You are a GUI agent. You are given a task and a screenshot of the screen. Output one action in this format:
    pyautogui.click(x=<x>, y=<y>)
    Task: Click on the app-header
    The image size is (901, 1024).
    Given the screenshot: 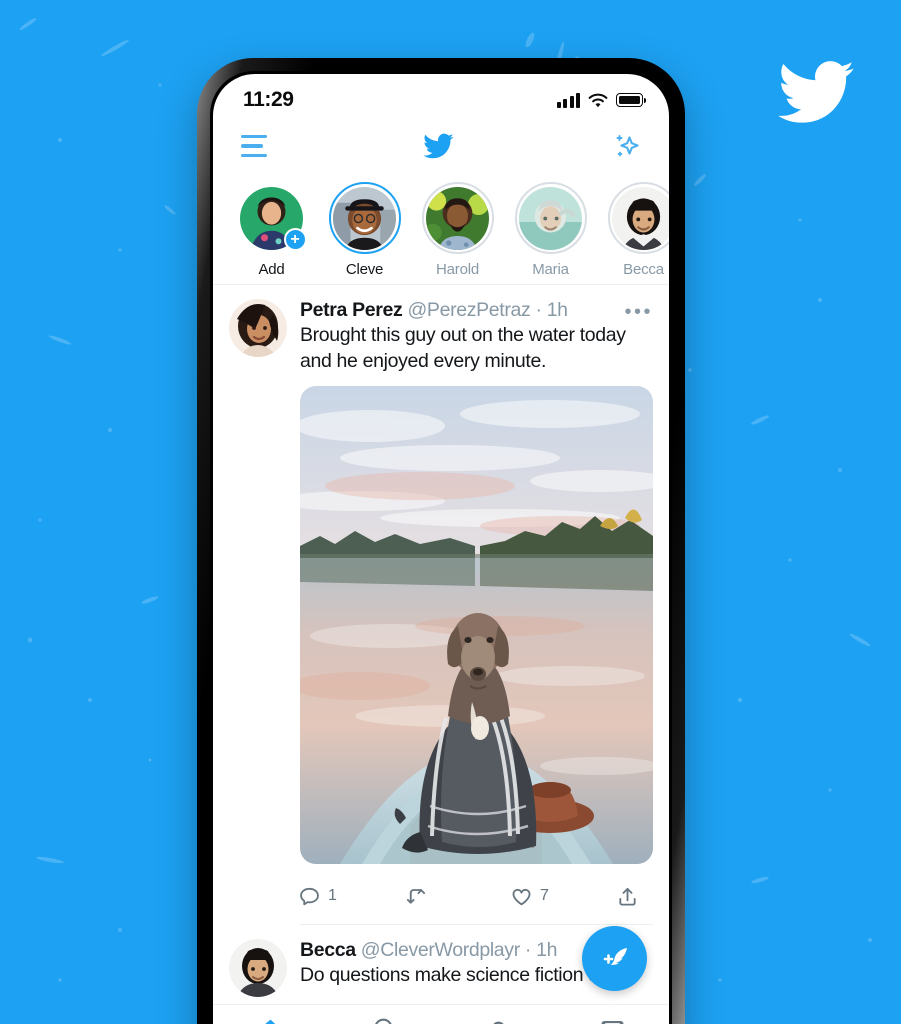 What is the action you would take?
    pyautogui.click(x=441, y=146)
    